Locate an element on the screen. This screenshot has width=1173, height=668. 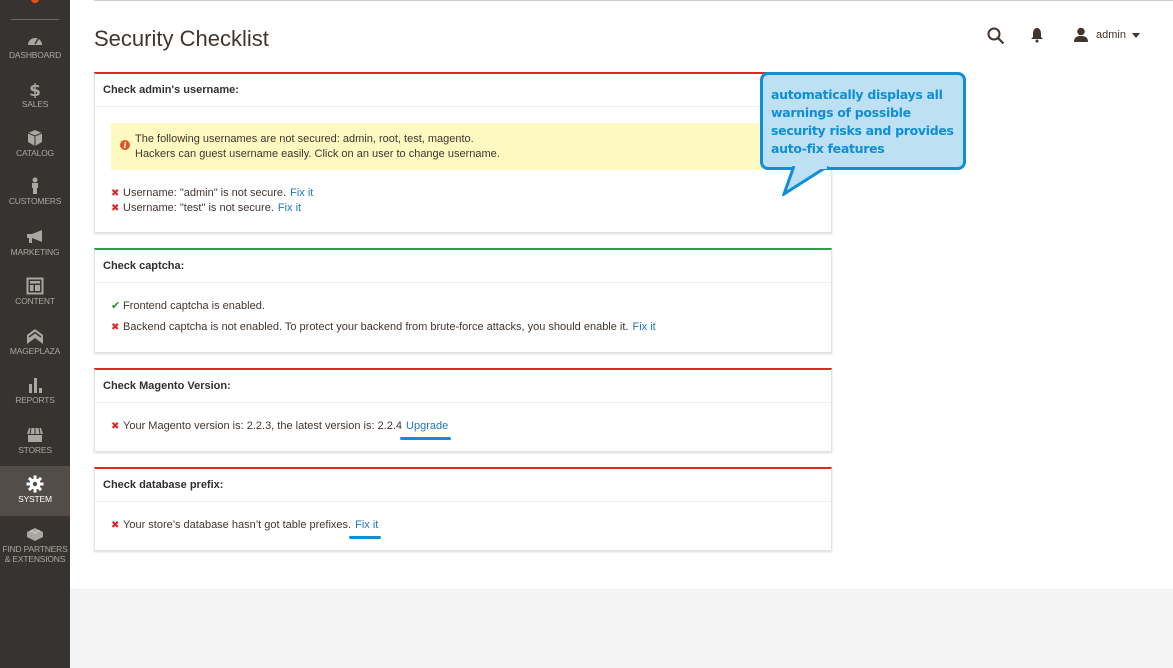
fix-it-link-label: Fix it is located at coordinates (367, 525).